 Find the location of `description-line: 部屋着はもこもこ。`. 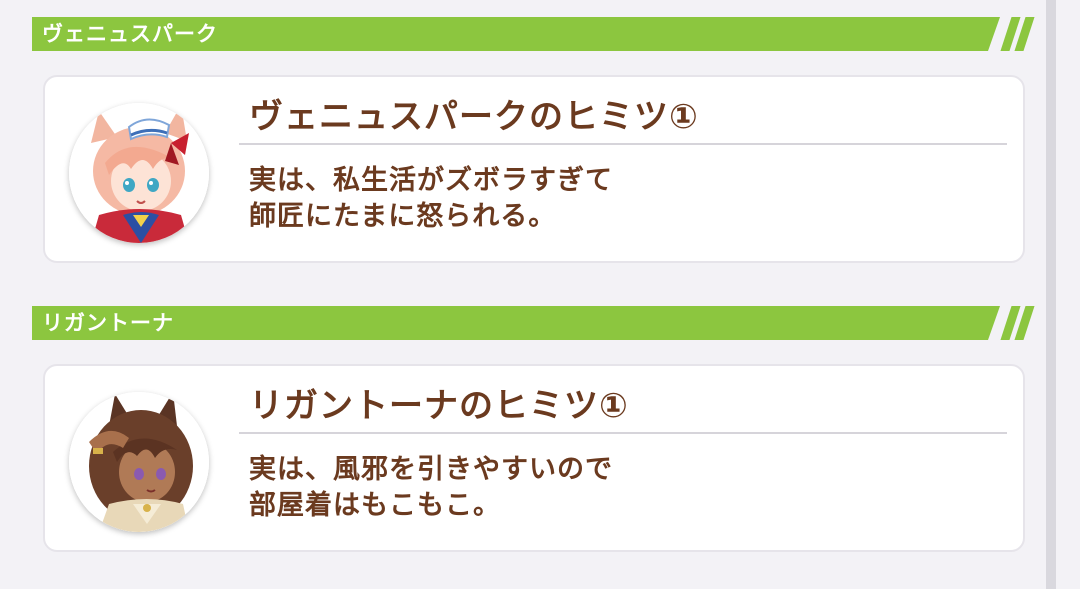

description-line: 部屋着はもこもこ。 is located at coordinates (375, 505).